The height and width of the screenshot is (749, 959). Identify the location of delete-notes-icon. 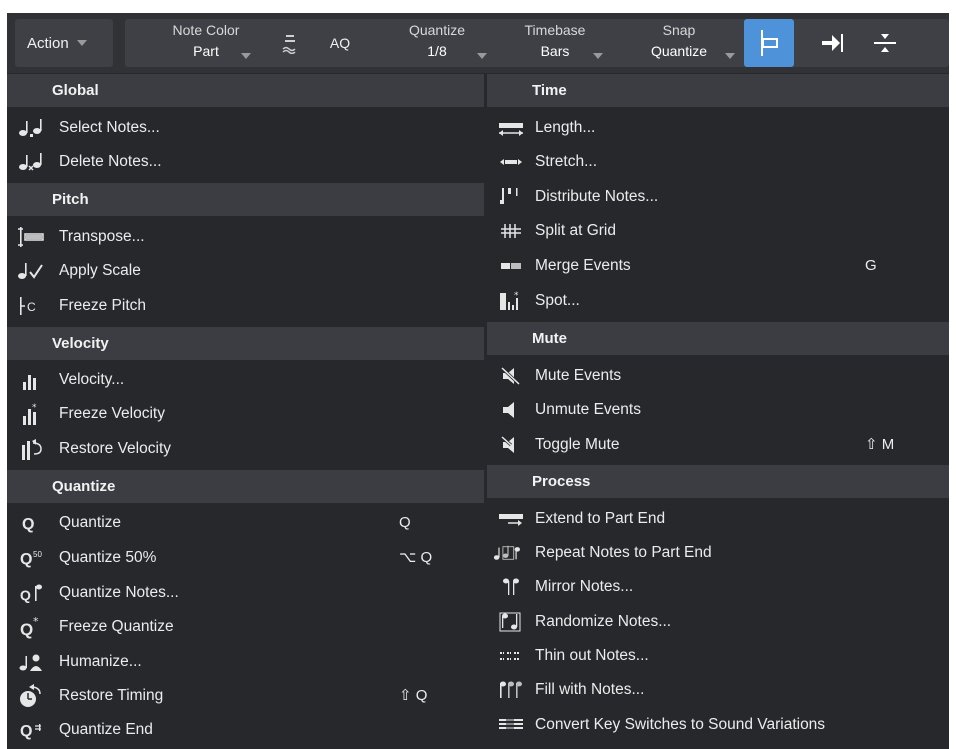
(31, 162).